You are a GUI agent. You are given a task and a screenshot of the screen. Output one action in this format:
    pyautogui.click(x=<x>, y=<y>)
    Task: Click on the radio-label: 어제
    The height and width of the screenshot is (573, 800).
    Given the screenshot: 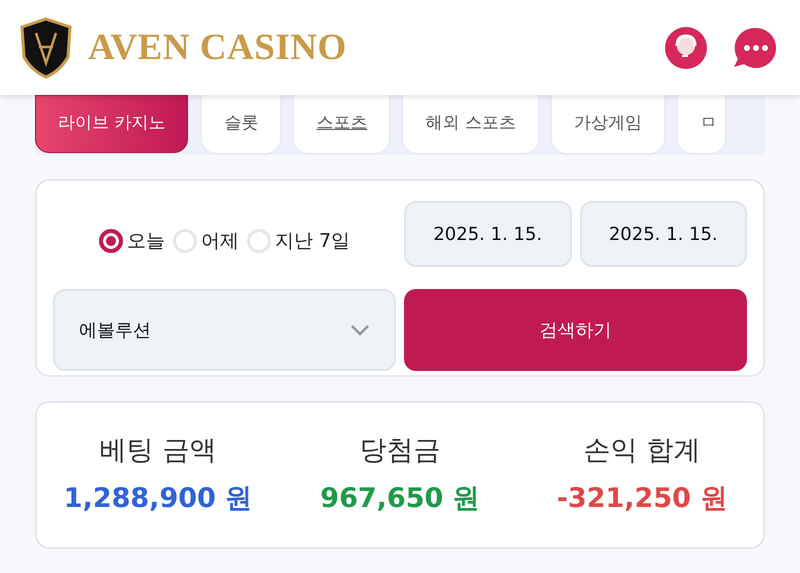 What is the action you would take?
    pyautogui.click(x=219, y=241)
    